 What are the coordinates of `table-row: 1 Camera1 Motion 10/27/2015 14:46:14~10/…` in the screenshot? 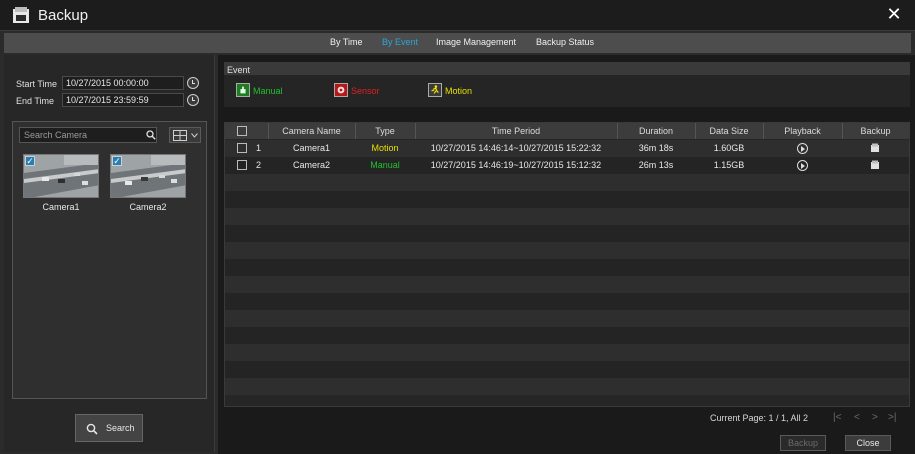 It's located at (567, 148).